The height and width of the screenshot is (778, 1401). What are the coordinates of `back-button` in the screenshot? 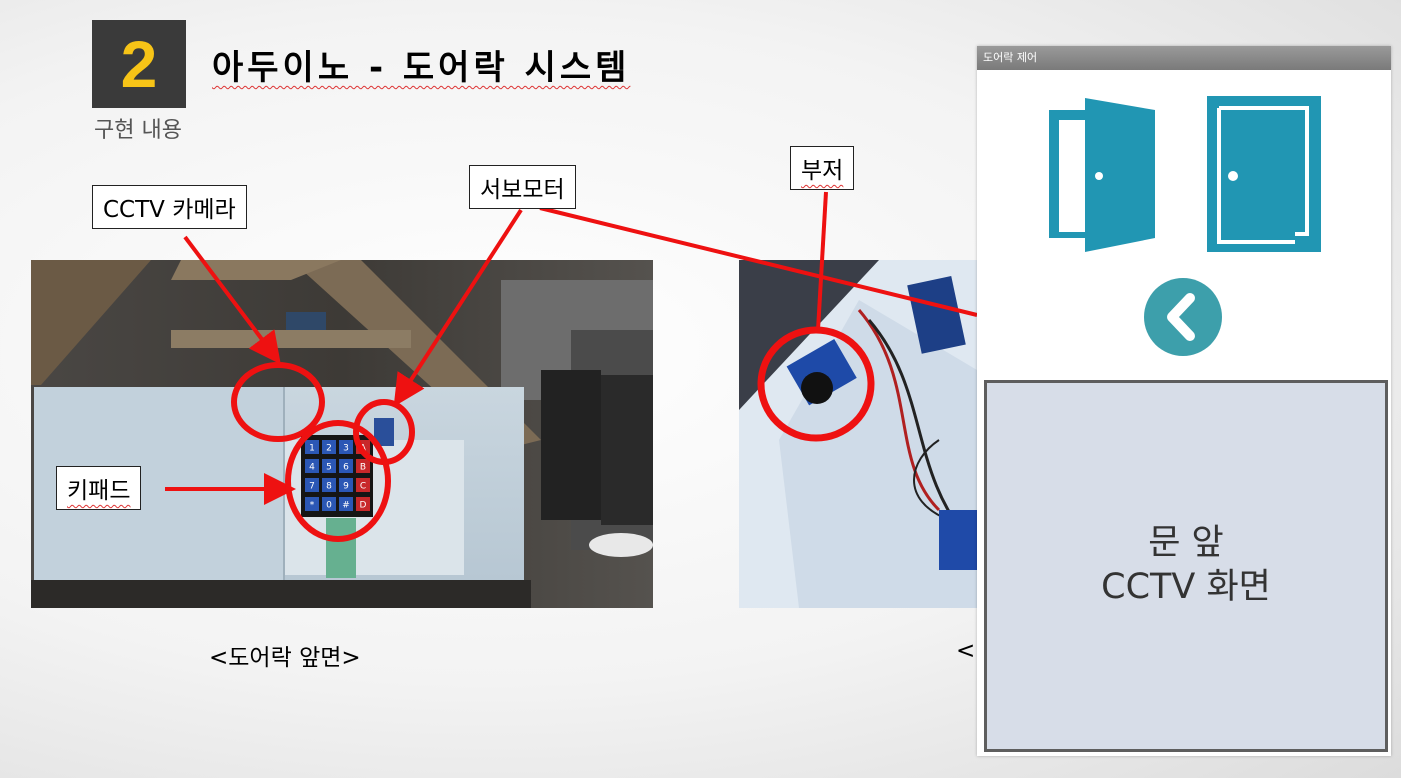 It's located at (1183, 317).